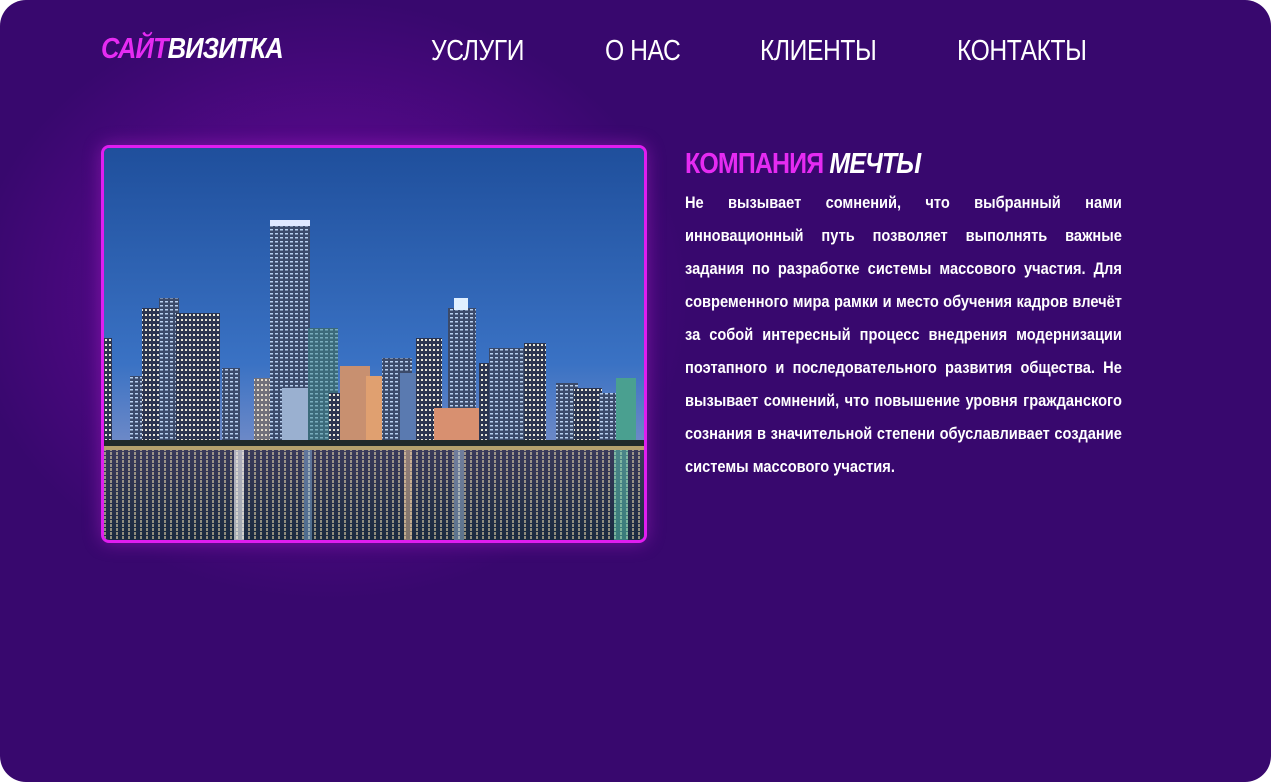 The width and height of the screenshot is (1271, 782). I want to click on nav-item-about: О НАС, so click(643, 51).